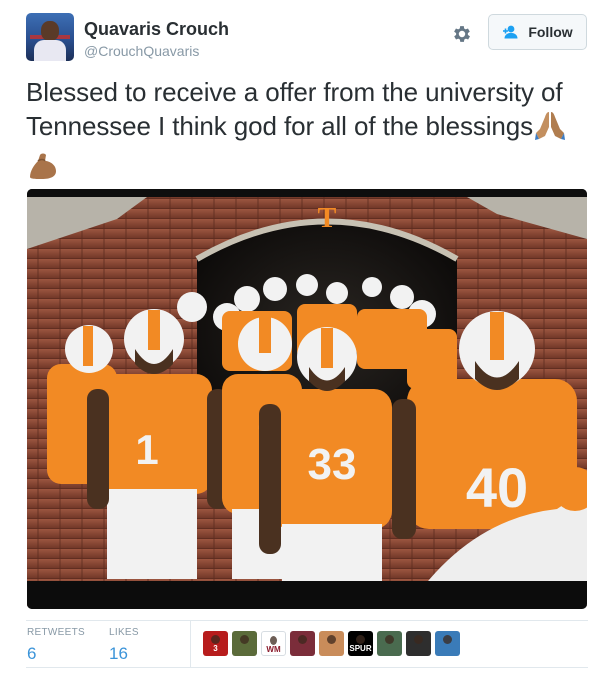 The width and height of the screenshot is (611, 676). I want to click on stats-divider-top, so click(307, 620).